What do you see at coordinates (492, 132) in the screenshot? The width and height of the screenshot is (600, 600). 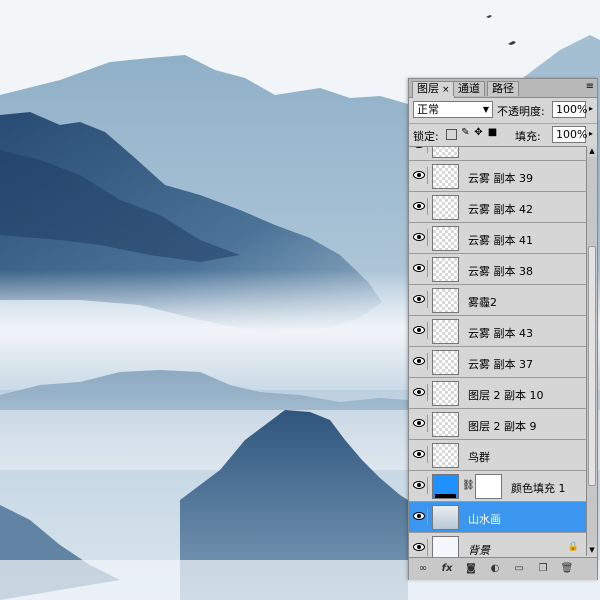 I see `lock-all-icon: ■` at bounding box center [492, 132].